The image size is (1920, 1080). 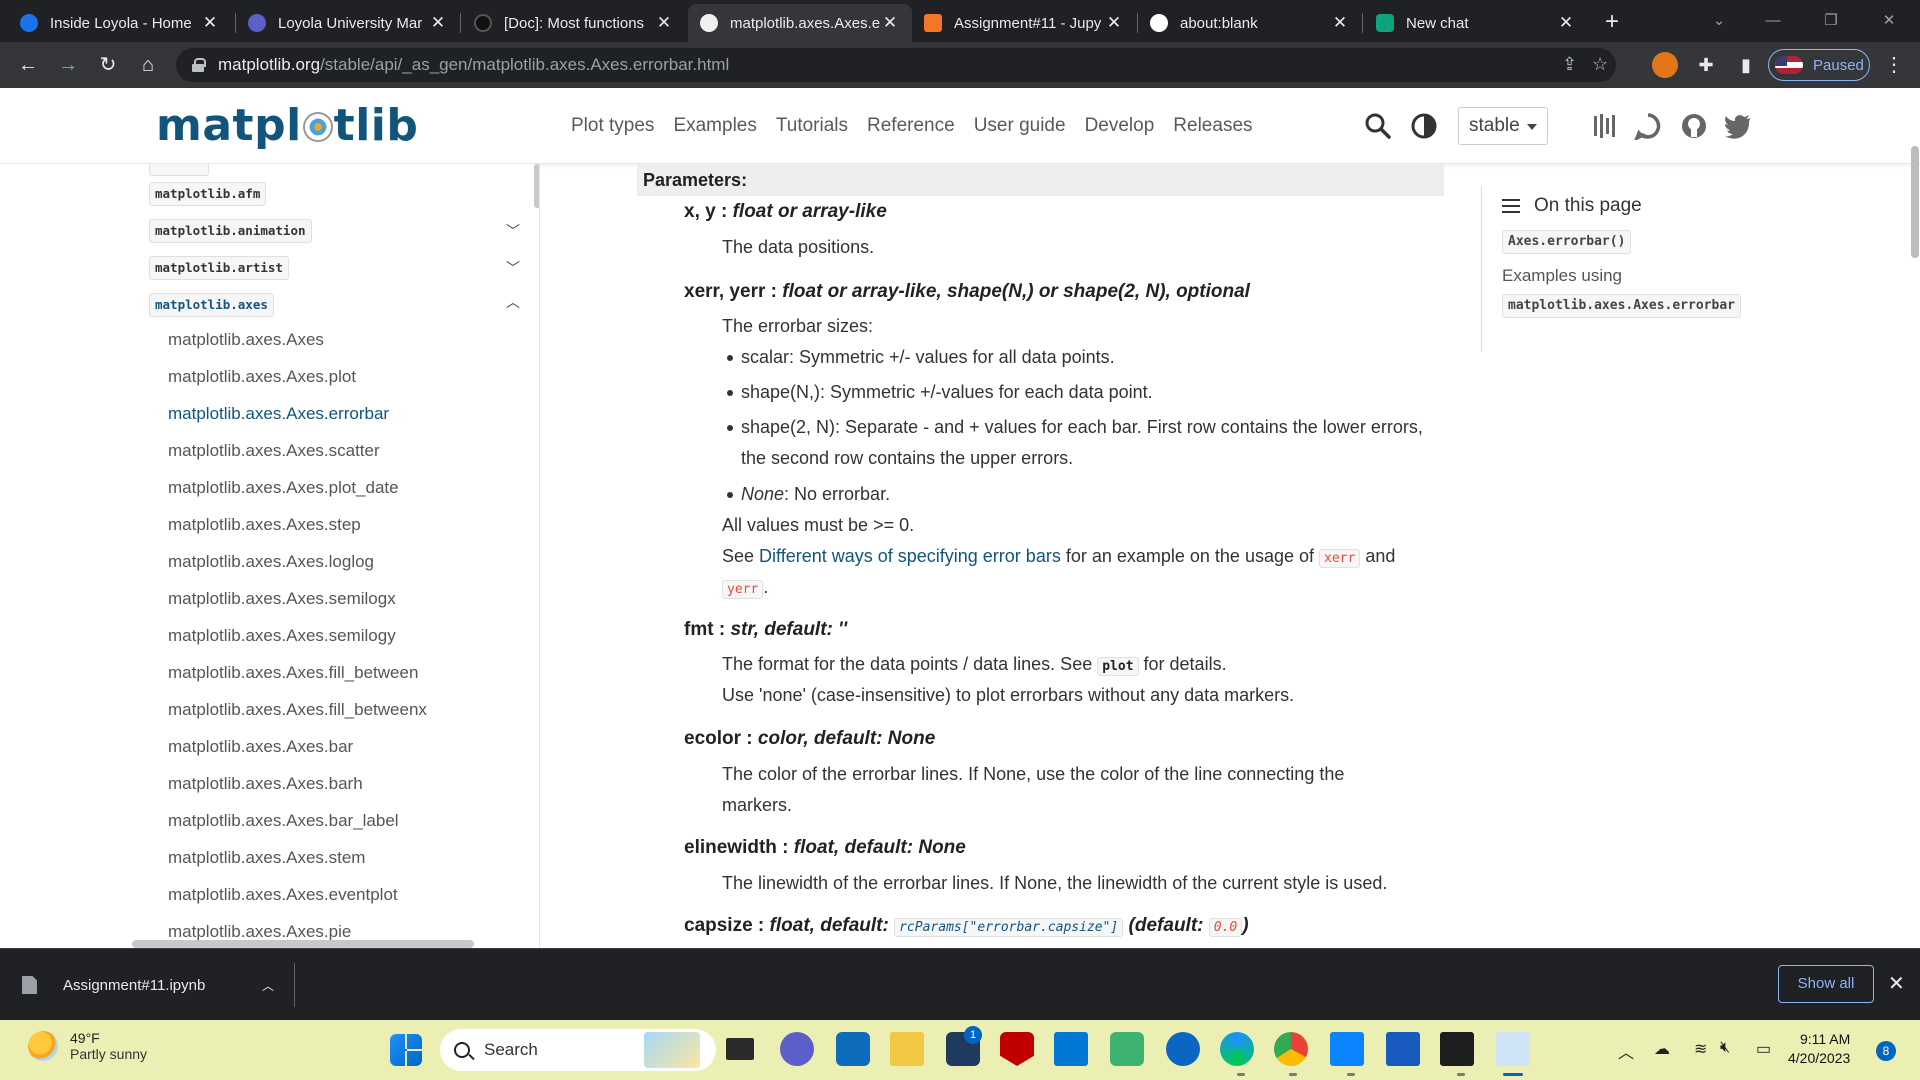 I want to click on sidebar-item-scatter: matplotlib.axes.Axes.scatter, so click(x=274, y=451).